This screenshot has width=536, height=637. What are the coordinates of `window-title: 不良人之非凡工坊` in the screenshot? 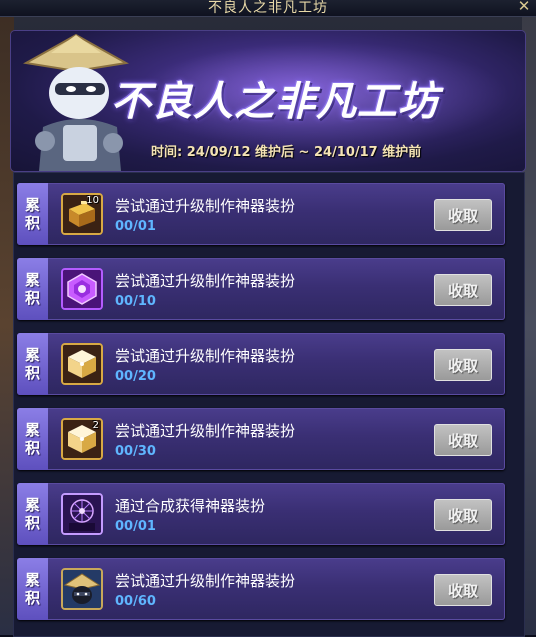 It's located at (268, 8).